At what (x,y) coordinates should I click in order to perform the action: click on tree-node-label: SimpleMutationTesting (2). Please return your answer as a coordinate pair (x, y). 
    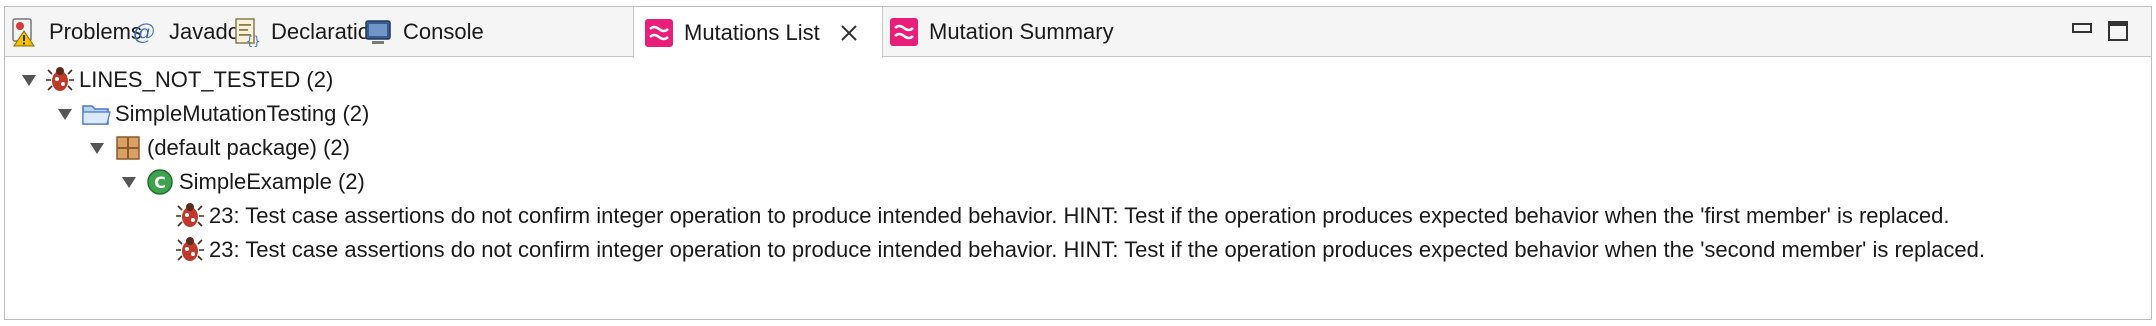
    Looking at the image, I should click on (242, 113).